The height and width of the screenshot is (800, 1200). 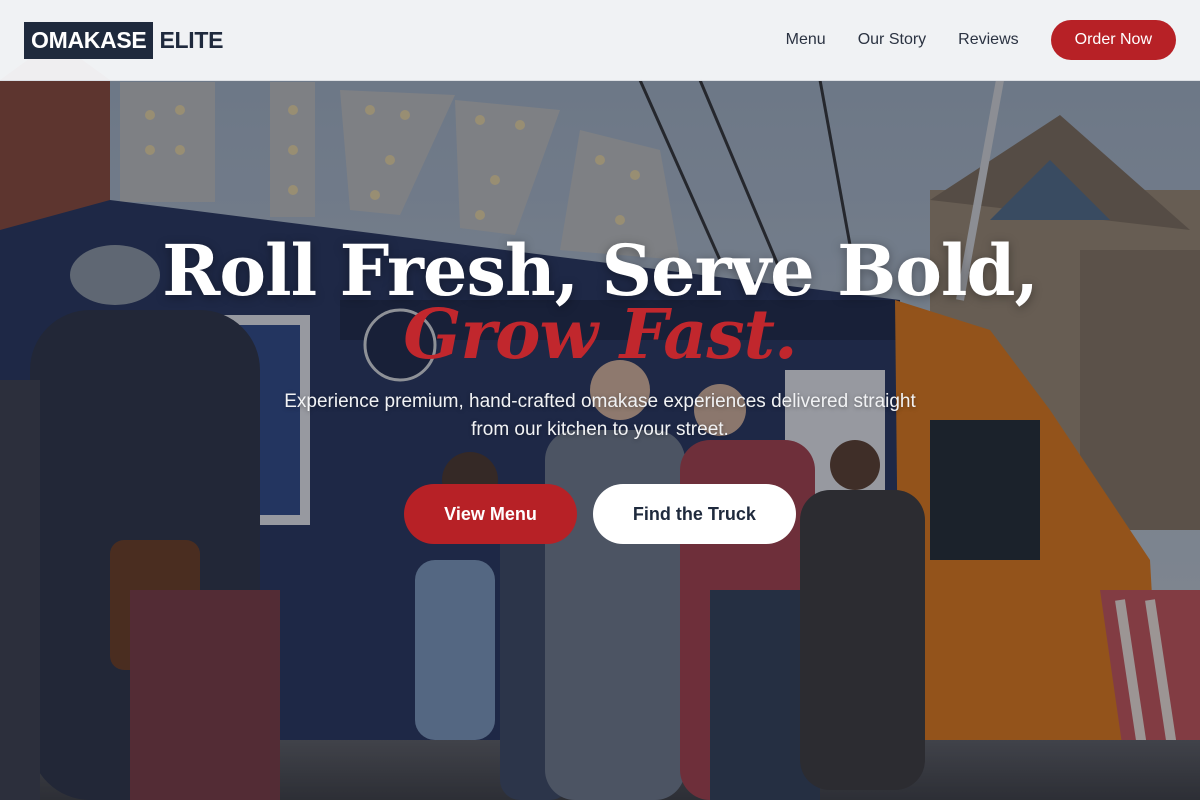 I want to click on order-now-button: Order Now, so click(x=1113, y=40).